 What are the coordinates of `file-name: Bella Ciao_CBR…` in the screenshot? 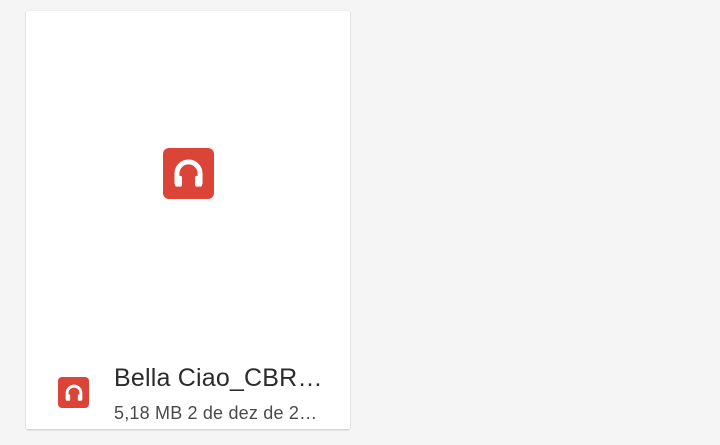 It's located at (218, 378).